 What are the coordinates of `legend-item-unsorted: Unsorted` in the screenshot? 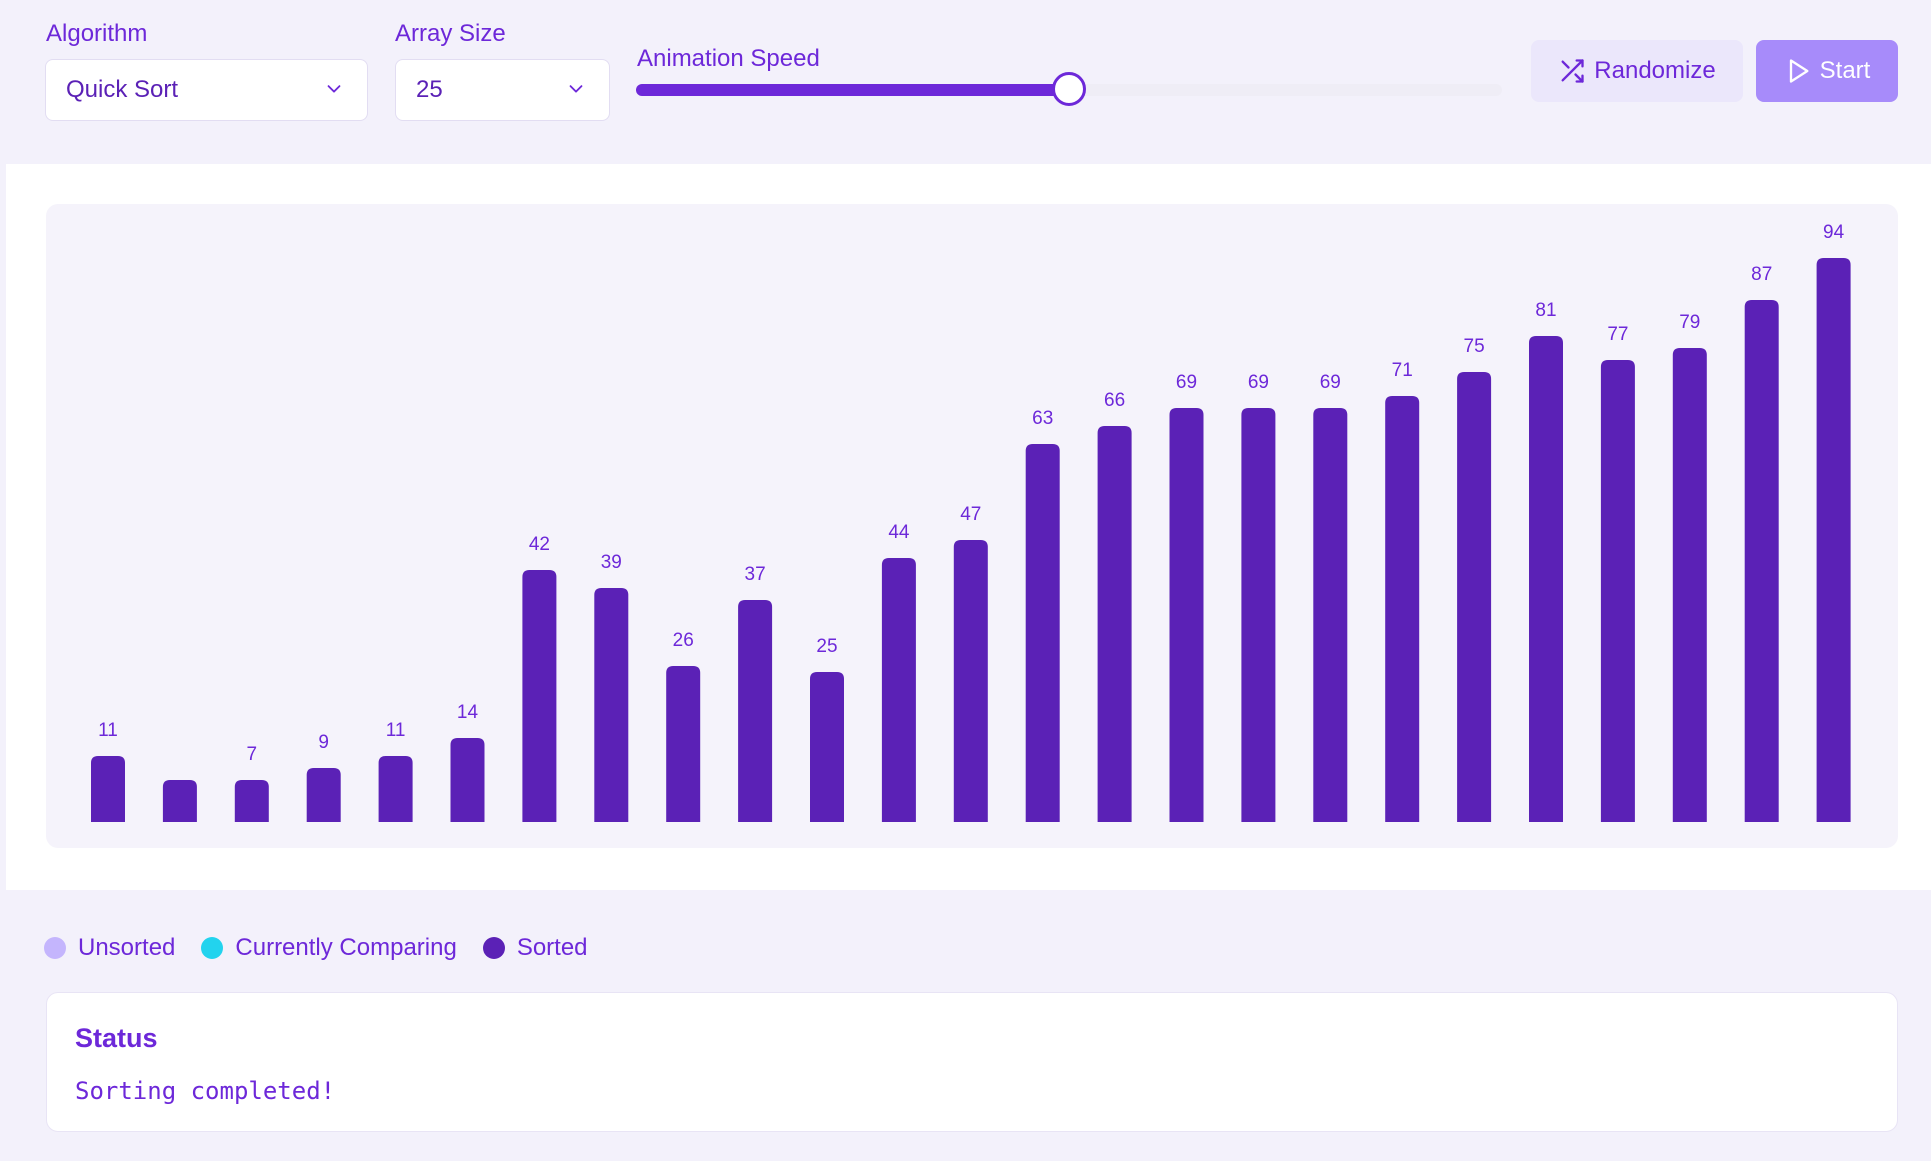 It's located at (109, 948).